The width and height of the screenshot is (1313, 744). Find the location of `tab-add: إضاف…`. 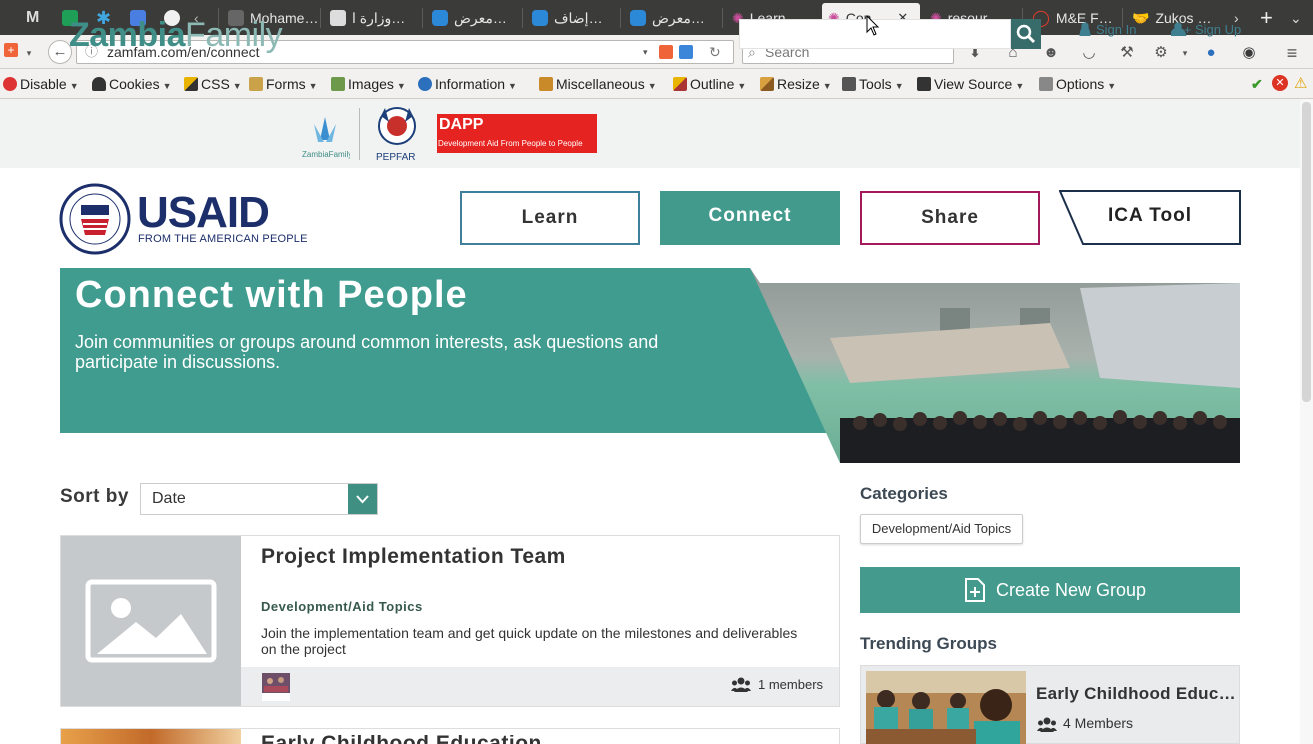

tab-add: إضاف… is located at coordinates (572, 18).